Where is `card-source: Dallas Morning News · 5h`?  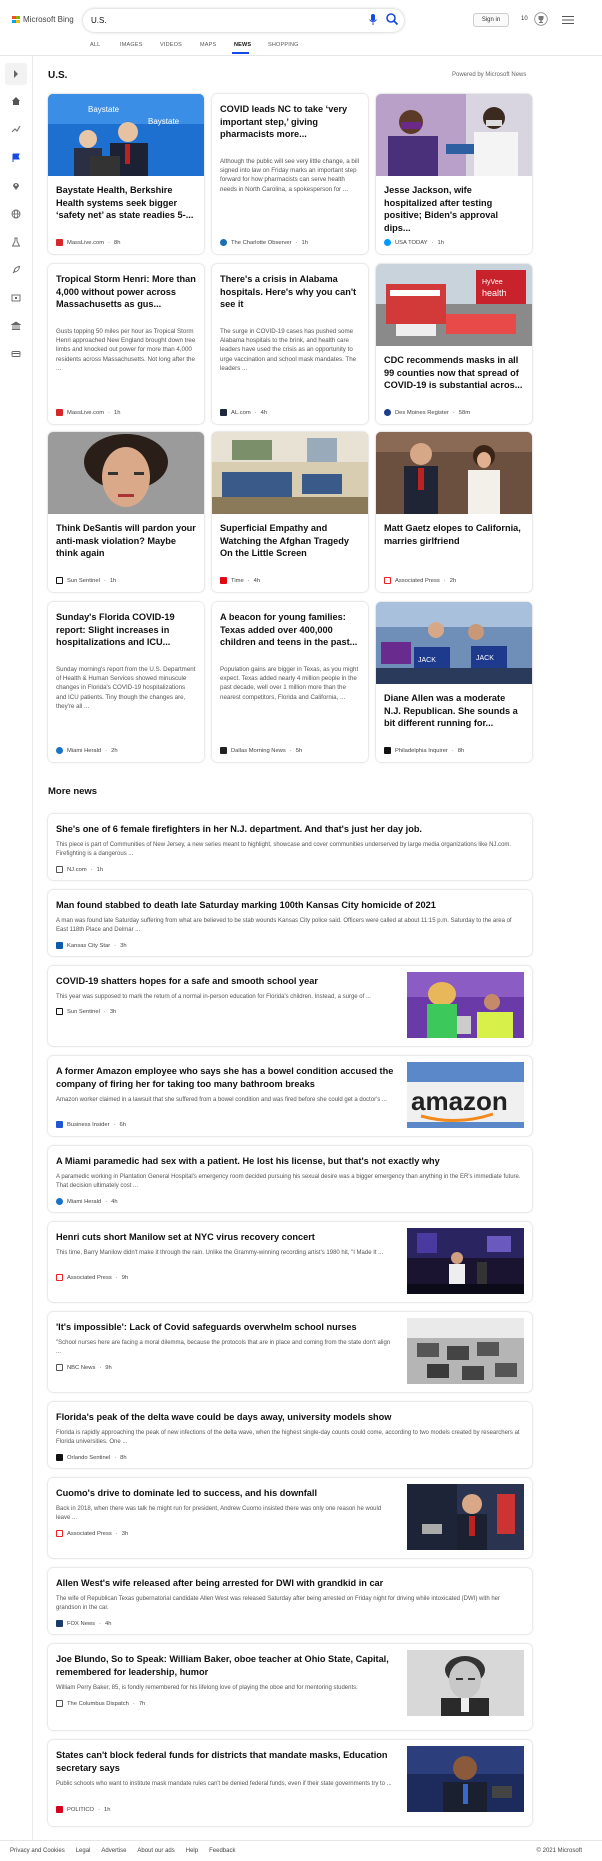 card-source: Dallas Morning News · 5h is located at coordinates (261, 750).